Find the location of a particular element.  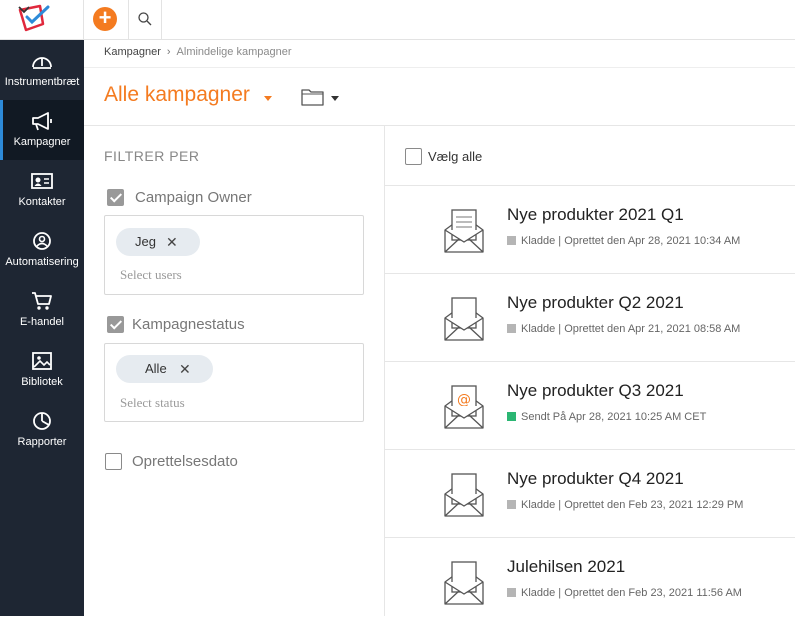

breadcrumb-current: Almindelige kampagner is located at coordinates (234, 52).